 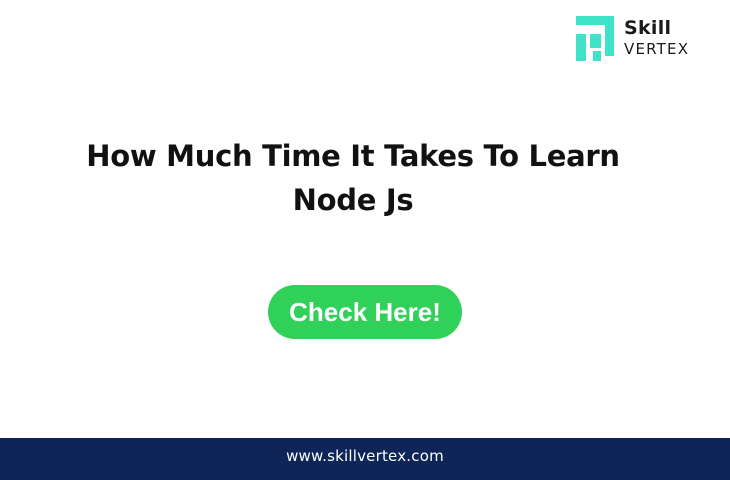 What do you see at coordinates (595, 38) in the screenshot?
I see `skillvertex-logo-icon` at bounding box center [595, 38].